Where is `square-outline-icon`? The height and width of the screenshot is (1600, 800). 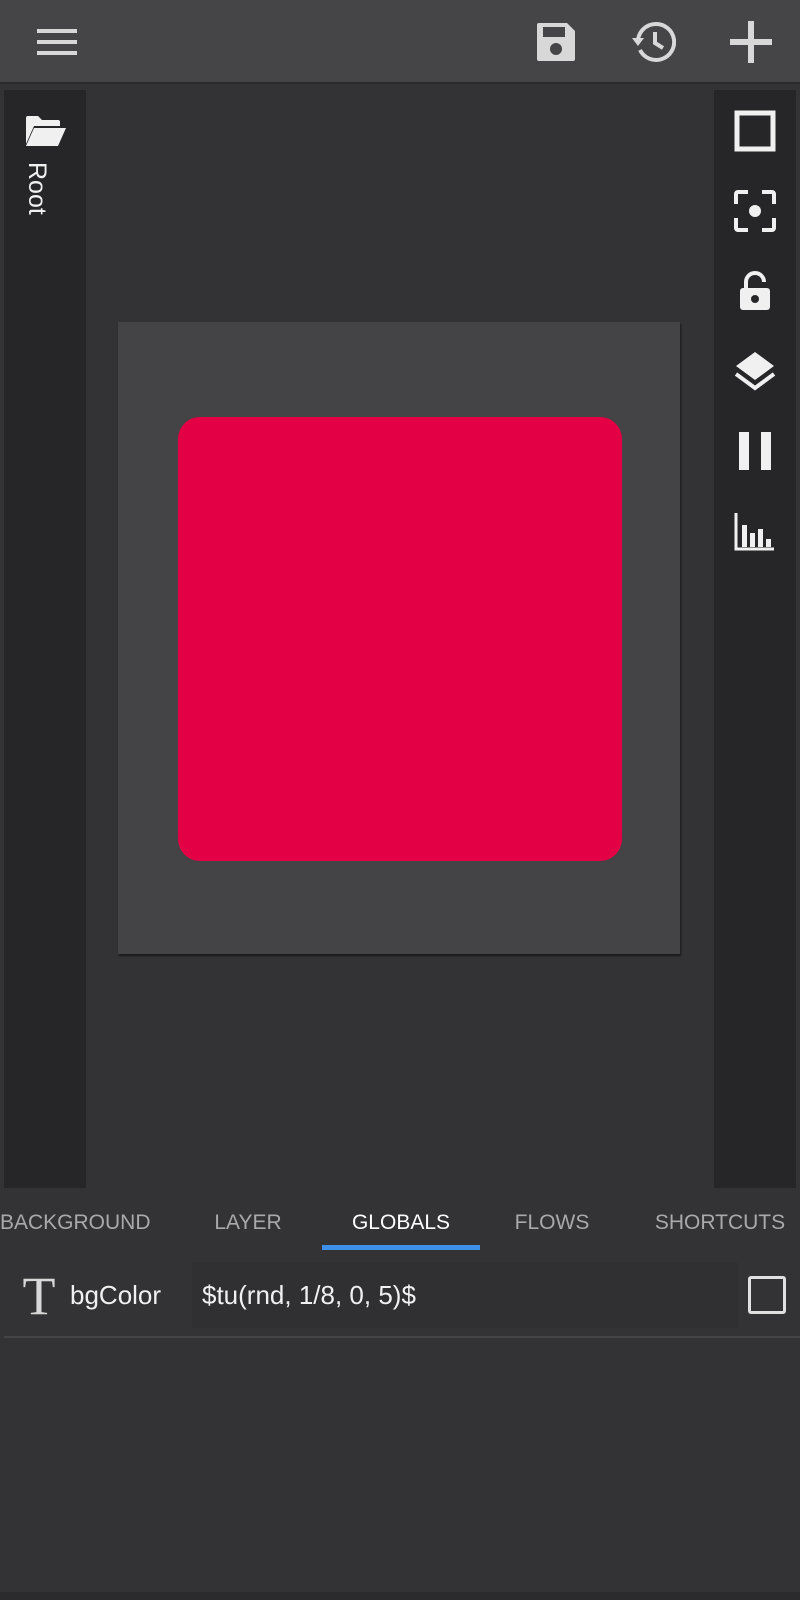 square-outline-icon is located at coordinates (755, 131).